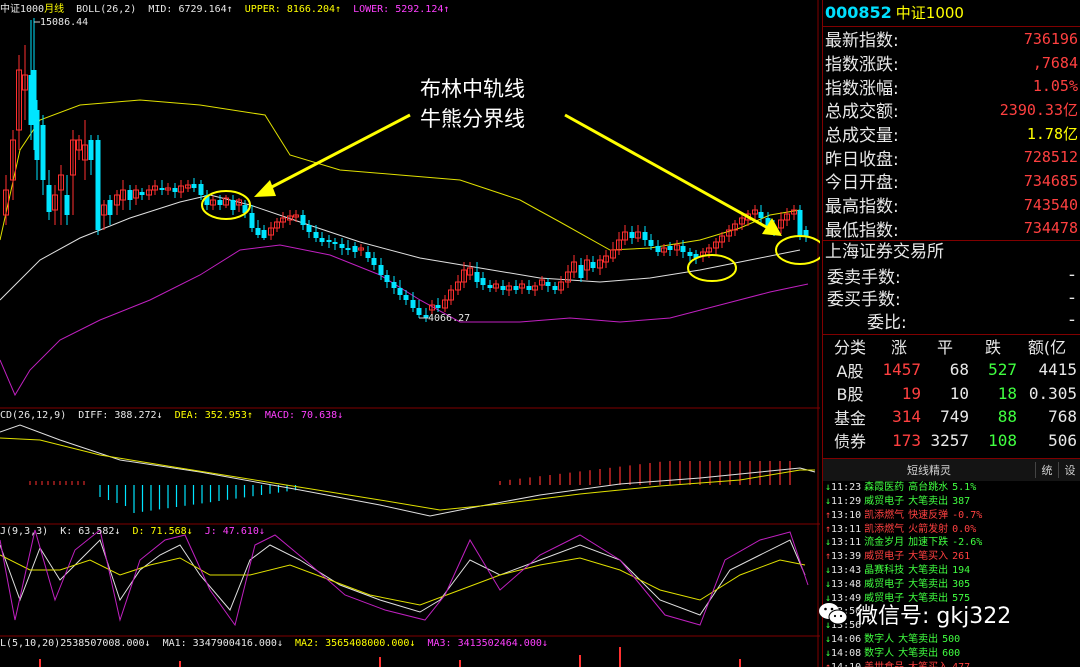 Image resolution: width=1080 pixels, height=667 pixels. I want to click on news-stock: 凯添燃气, so click(884, 529).